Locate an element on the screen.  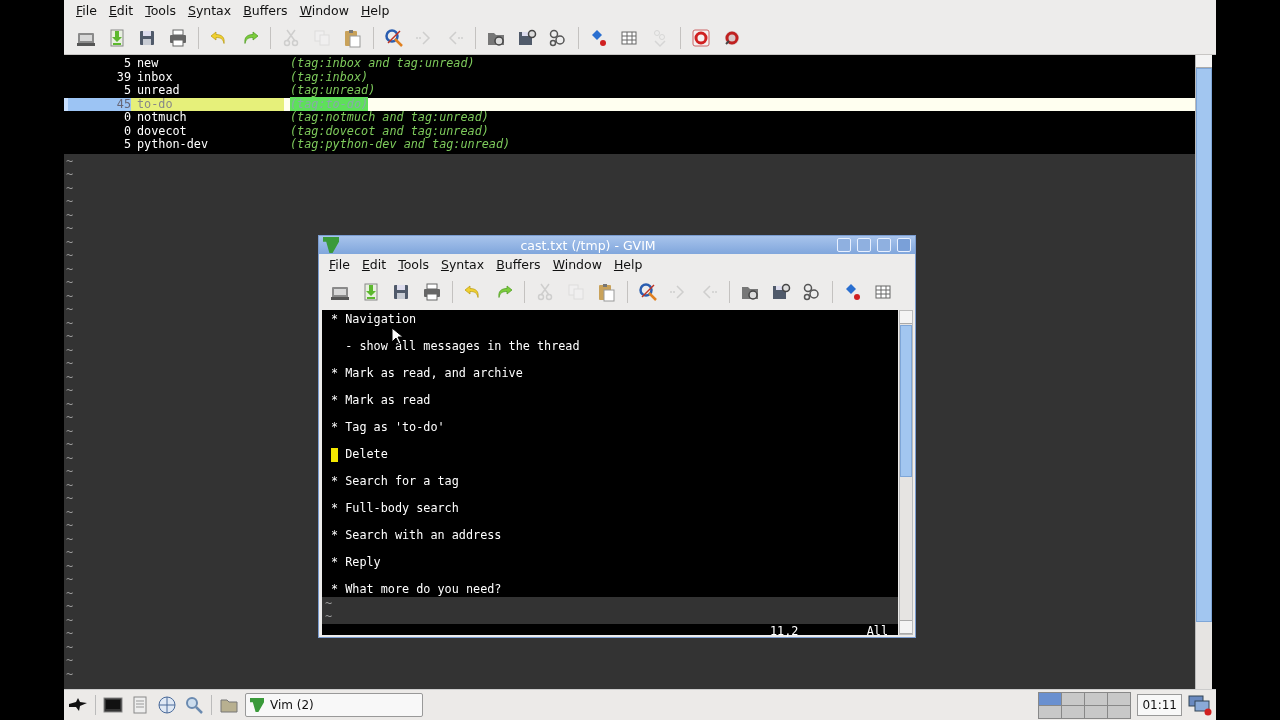
tag-query: (tag:dovecot and tag:unread) is located at coordinates (389, 130).